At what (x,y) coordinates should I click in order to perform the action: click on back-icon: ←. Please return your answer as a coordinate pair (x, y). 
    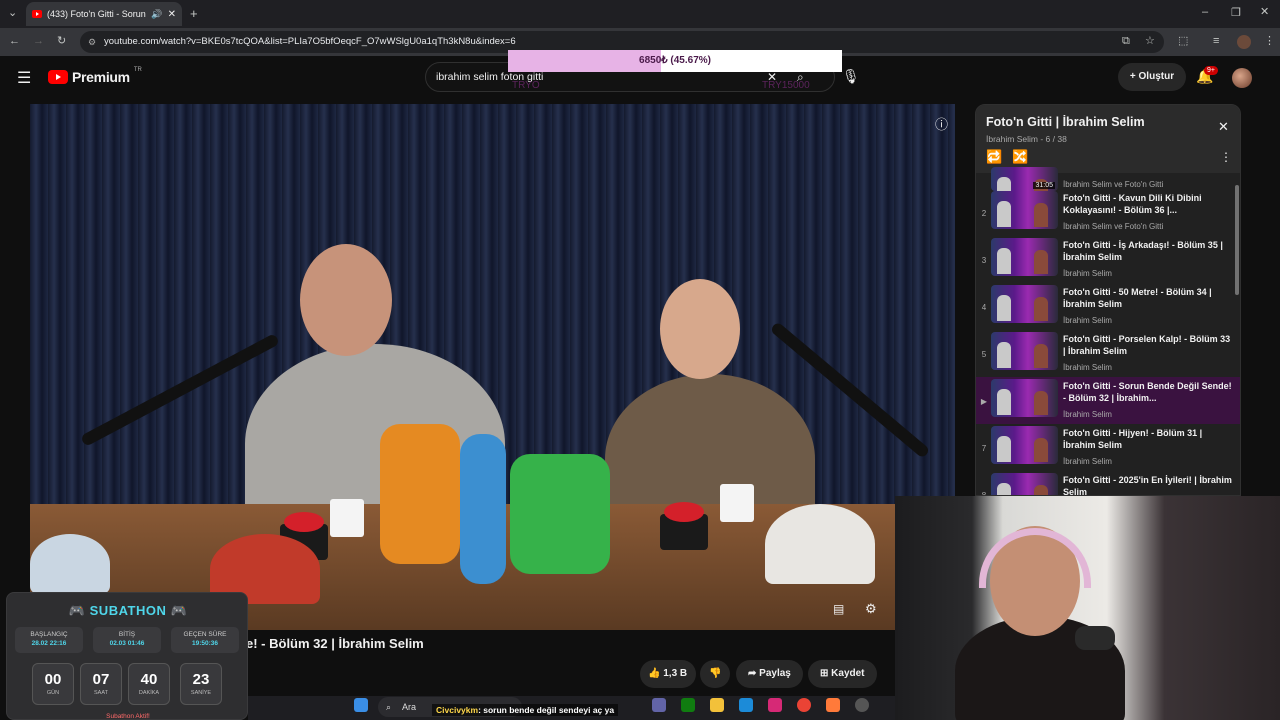
    Looking at the image, I should click on (14, 41).